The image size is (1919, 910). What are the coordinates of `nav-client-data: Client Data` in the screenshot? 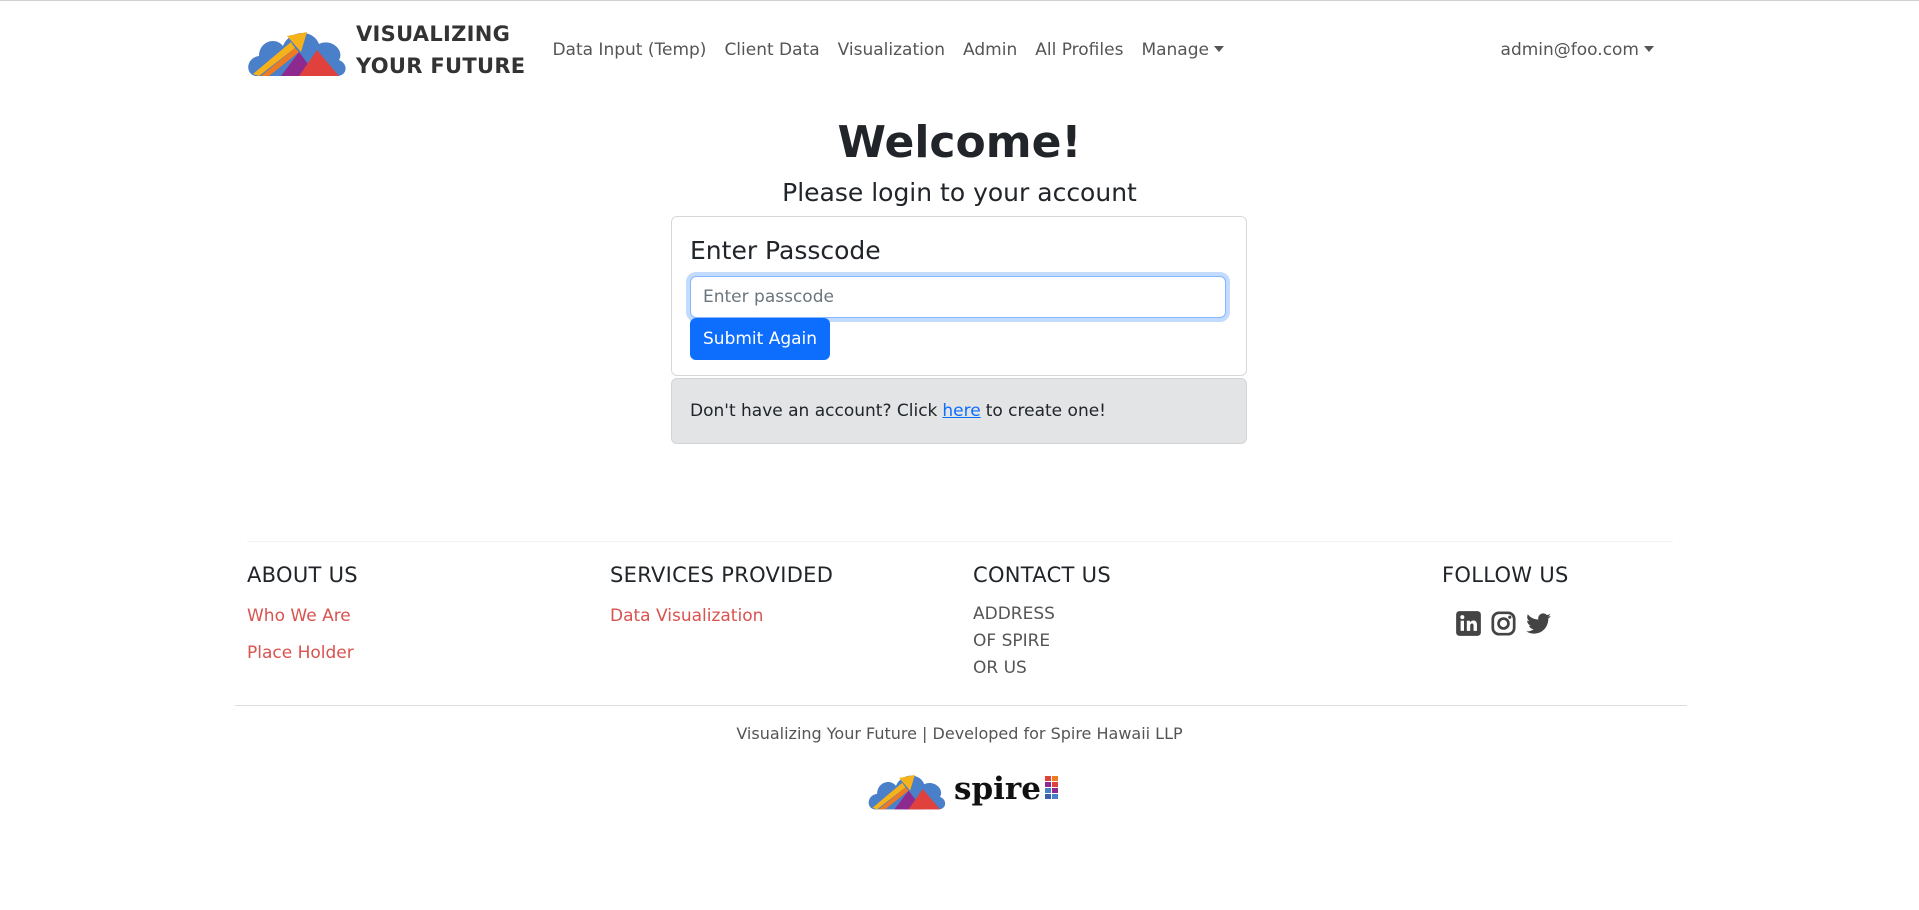 It's located at (771, 50).